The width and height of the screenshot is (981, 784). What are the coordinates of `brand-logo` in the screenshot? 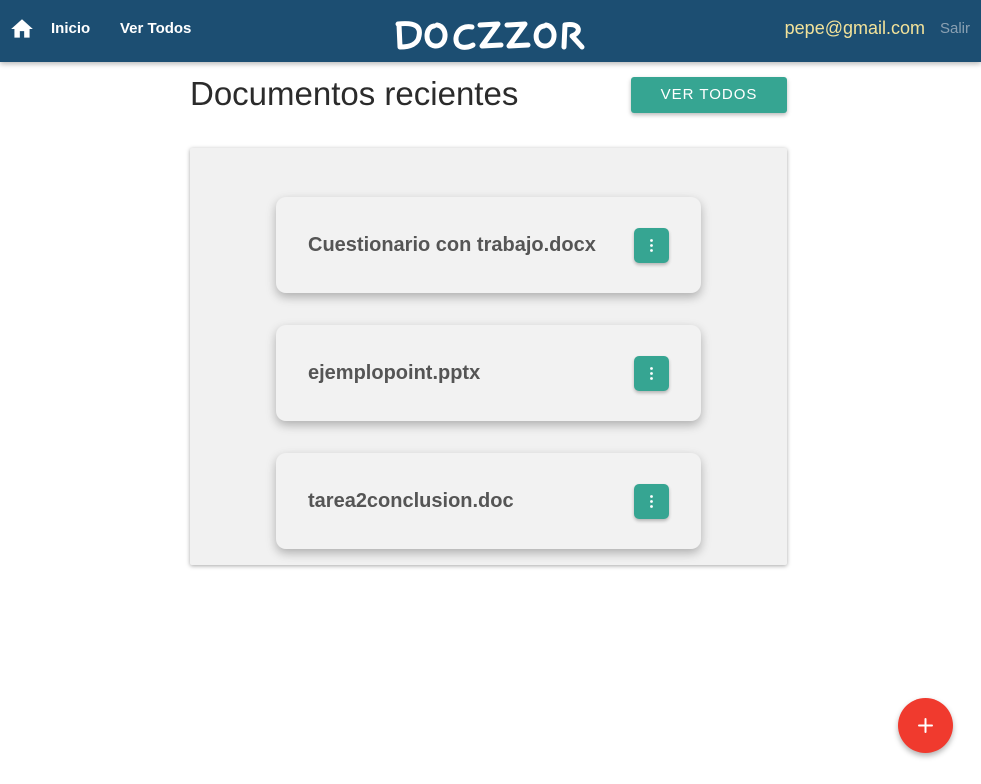 It's located at (490, 34).